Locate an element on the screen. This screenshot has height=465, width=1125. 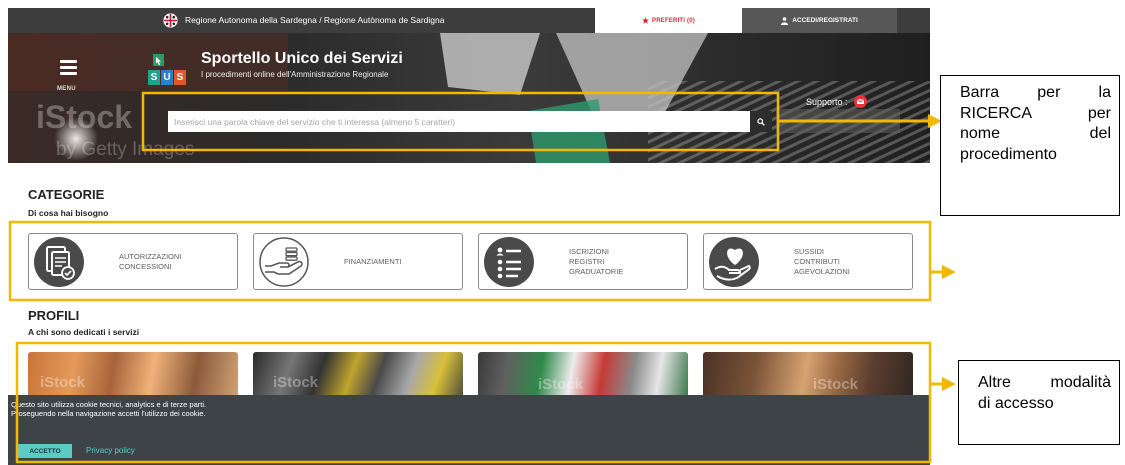
category-label: SUSSIDI CONTRIBUTI AGEVOLAZIONI is located at coordinates (822, 261).